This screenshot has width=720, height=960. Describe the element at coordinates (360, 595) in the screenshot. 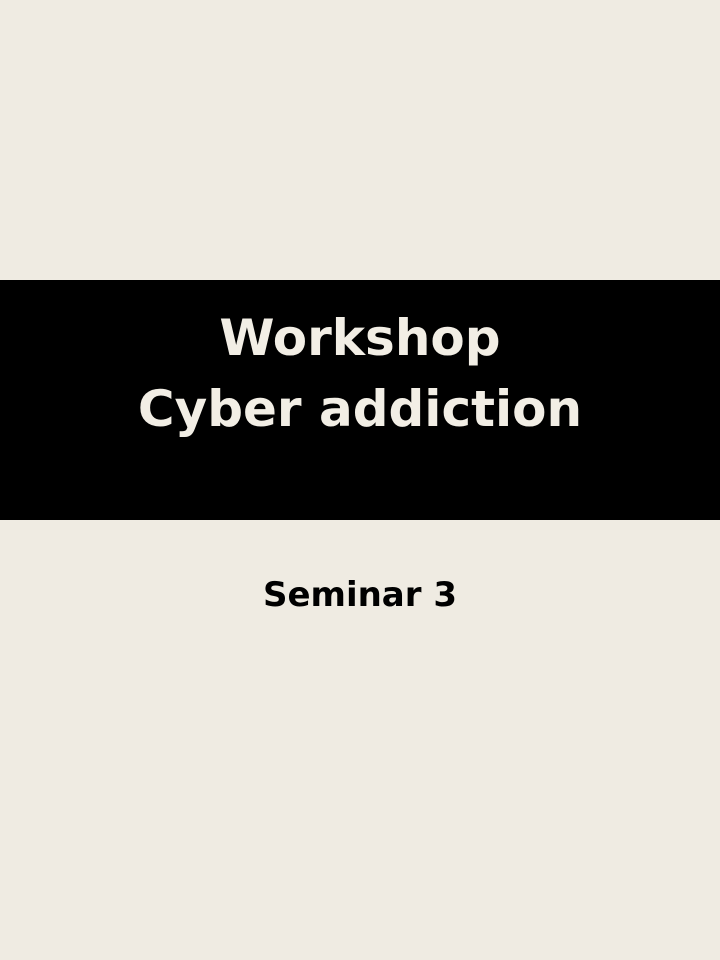

I see `subtitle: Seminar 3` at that location.